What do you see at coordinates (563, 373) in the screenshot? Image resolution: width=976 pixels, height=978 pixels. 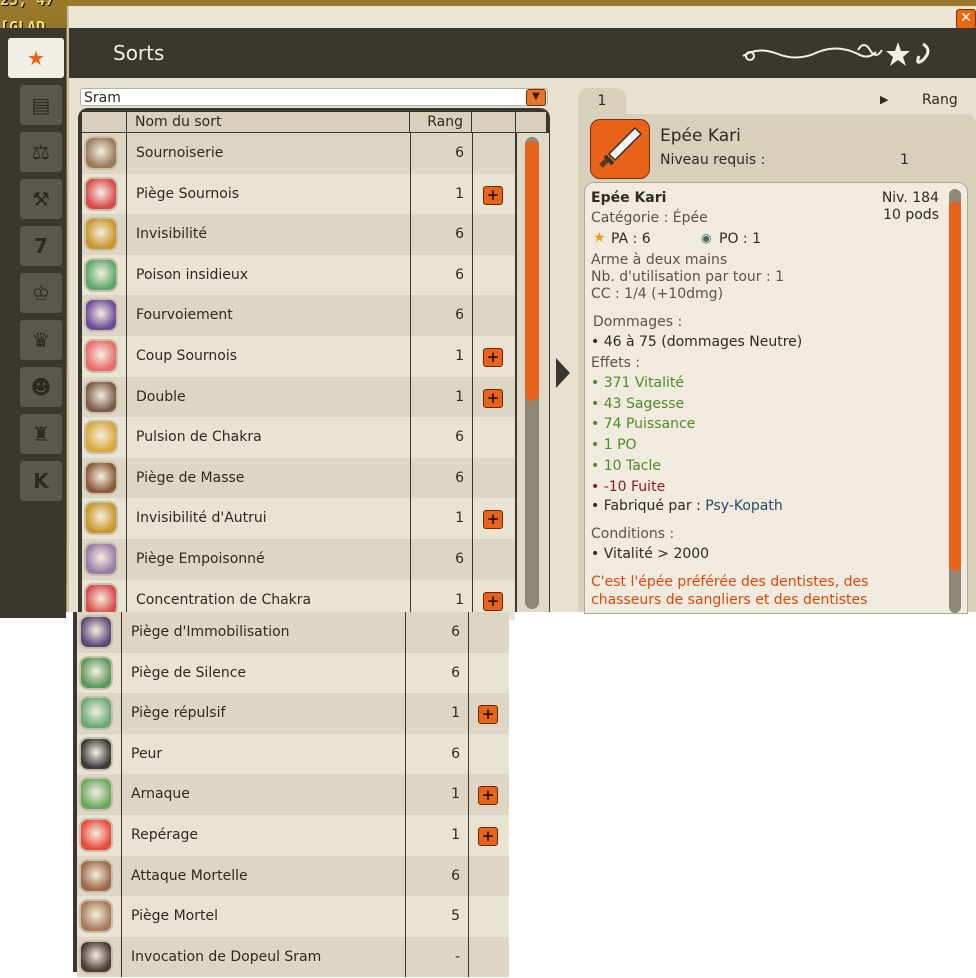 I see `expand-arrow-icon` at bounding box center [563, 373].